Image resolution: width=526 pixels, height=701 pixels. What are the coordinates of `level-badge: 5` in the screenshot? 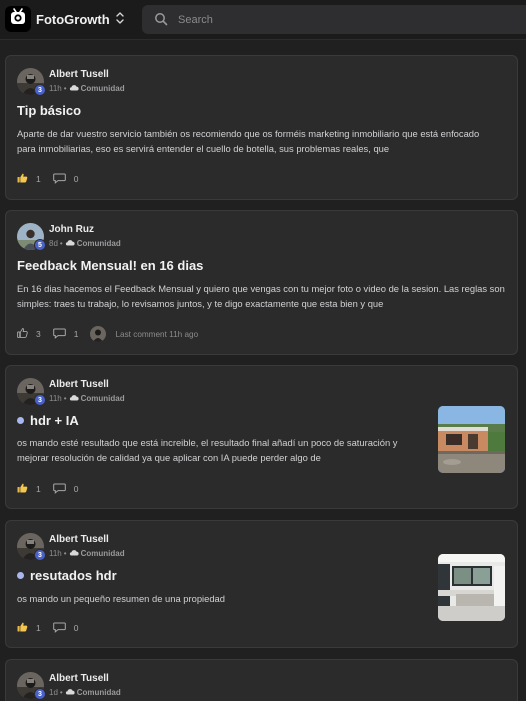 It's located at (40, 245).